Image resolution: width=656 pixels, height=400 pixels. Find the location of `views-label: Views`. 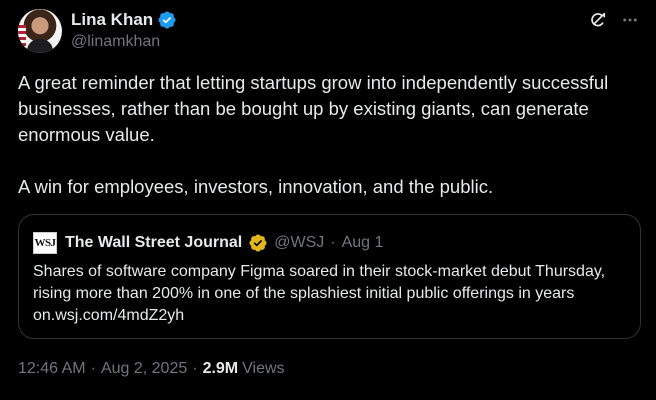

views-label: Views is located at coordinates (263, 368).